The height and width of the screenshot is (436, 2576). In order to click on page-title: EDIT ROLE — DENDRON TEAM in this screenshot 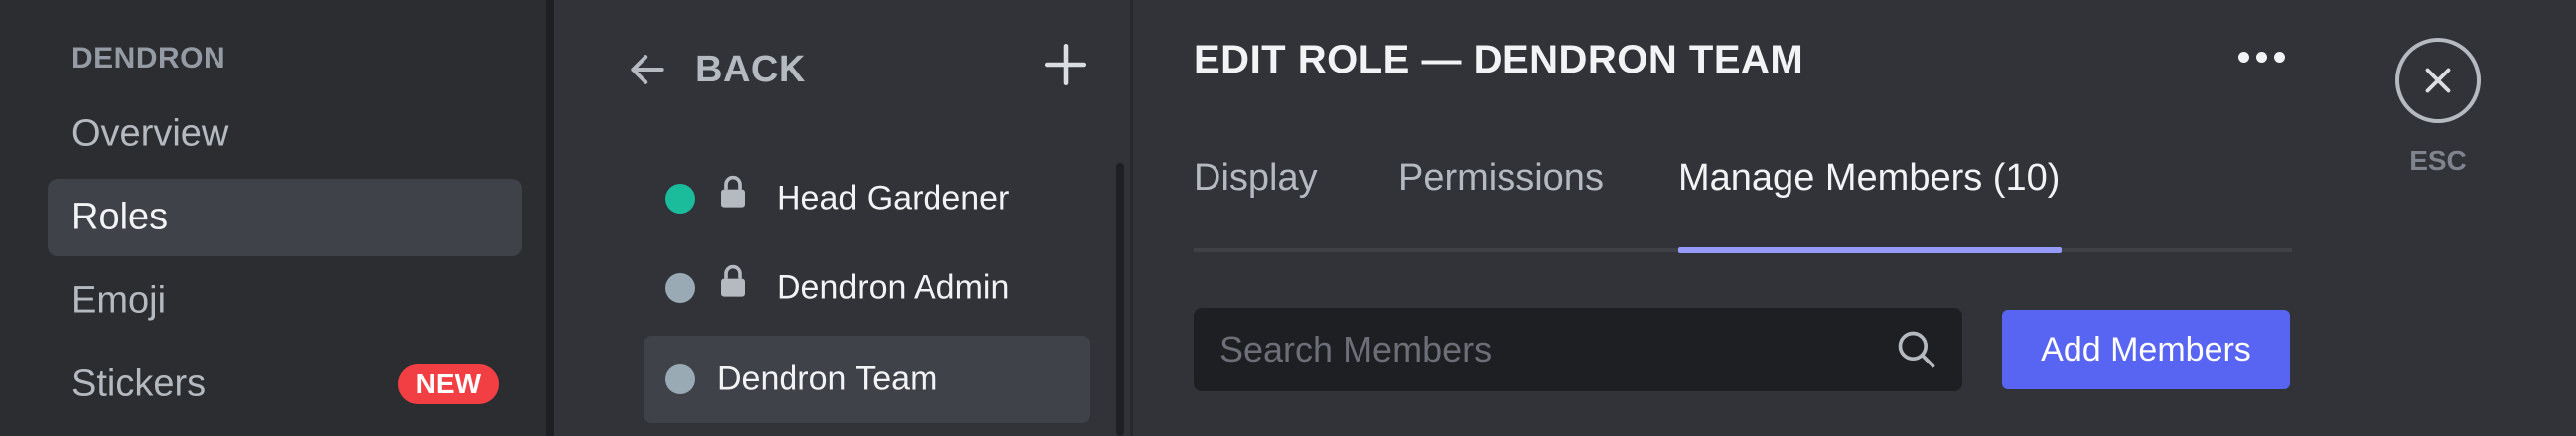, I will do `click(1499, 60)`.